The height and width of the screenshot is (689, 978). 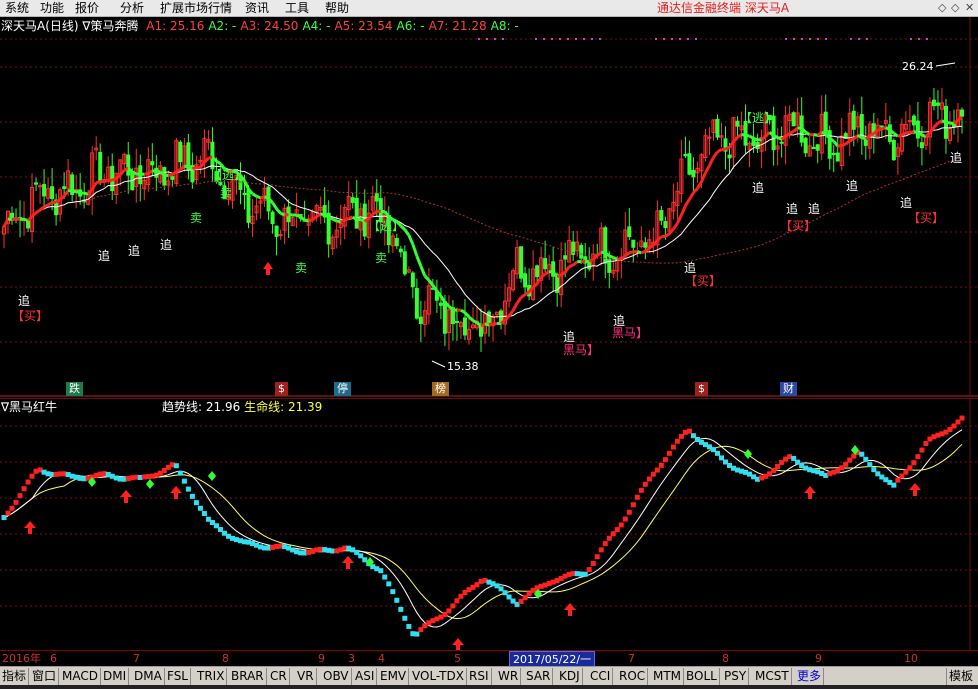 I want to click on menu-quote: 报价, so click(x=87, y=8).